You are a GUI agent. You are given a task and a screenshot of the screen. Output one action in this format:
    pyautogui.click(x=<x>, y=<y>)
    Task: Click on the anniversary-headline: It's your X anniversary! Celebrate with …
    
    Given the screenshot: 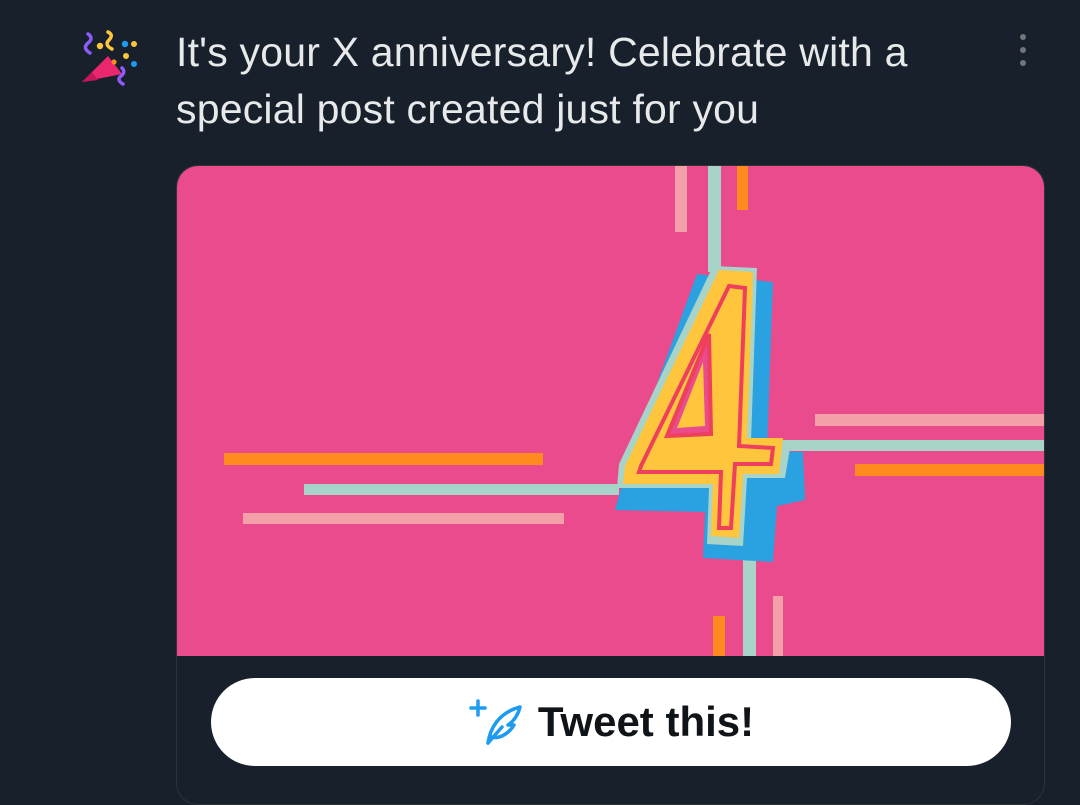 What is the action you would take?
    pyautogui.click(x=542, y=80)
    